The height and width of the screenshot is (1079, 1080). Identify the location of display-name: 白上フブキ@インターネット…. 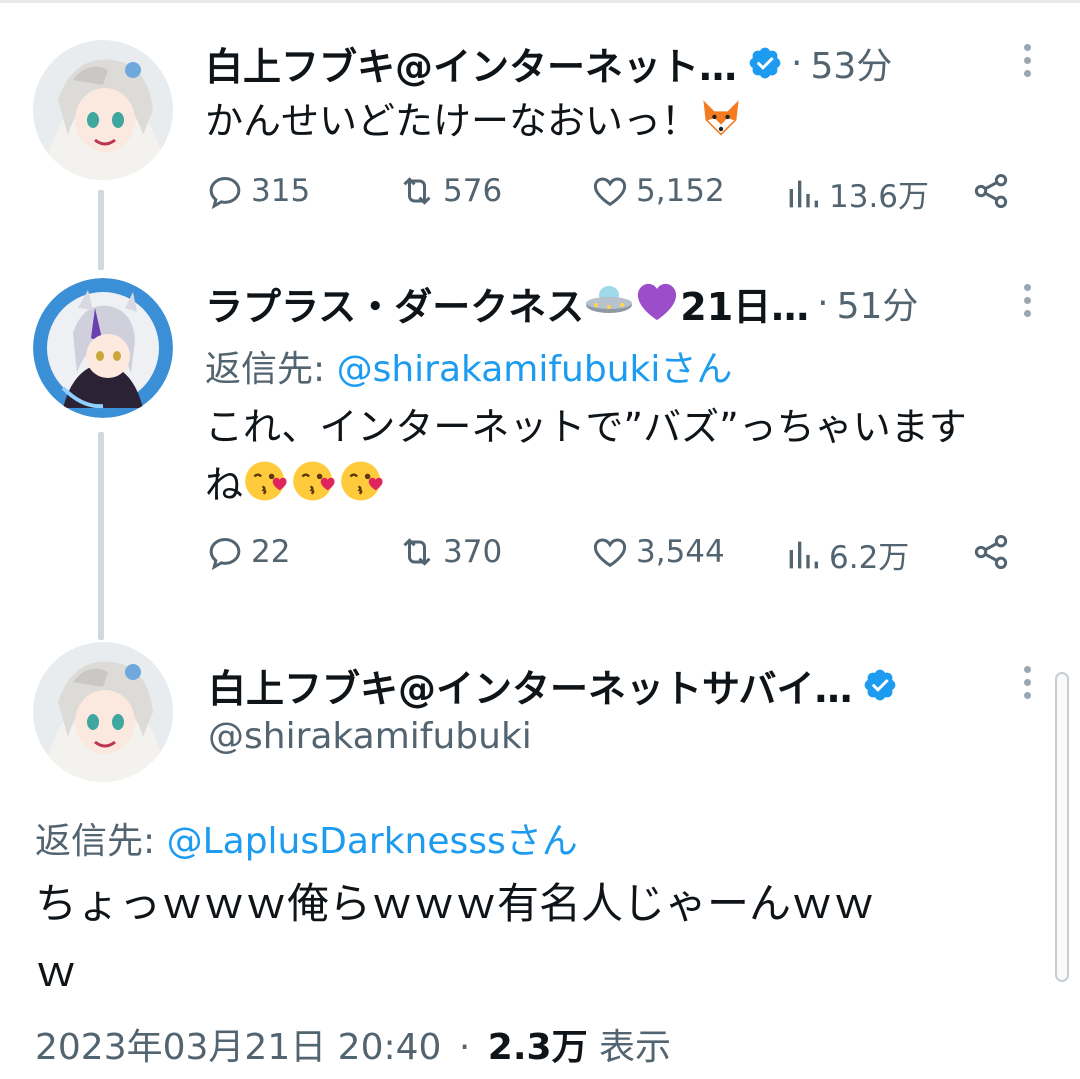
(471, 63).